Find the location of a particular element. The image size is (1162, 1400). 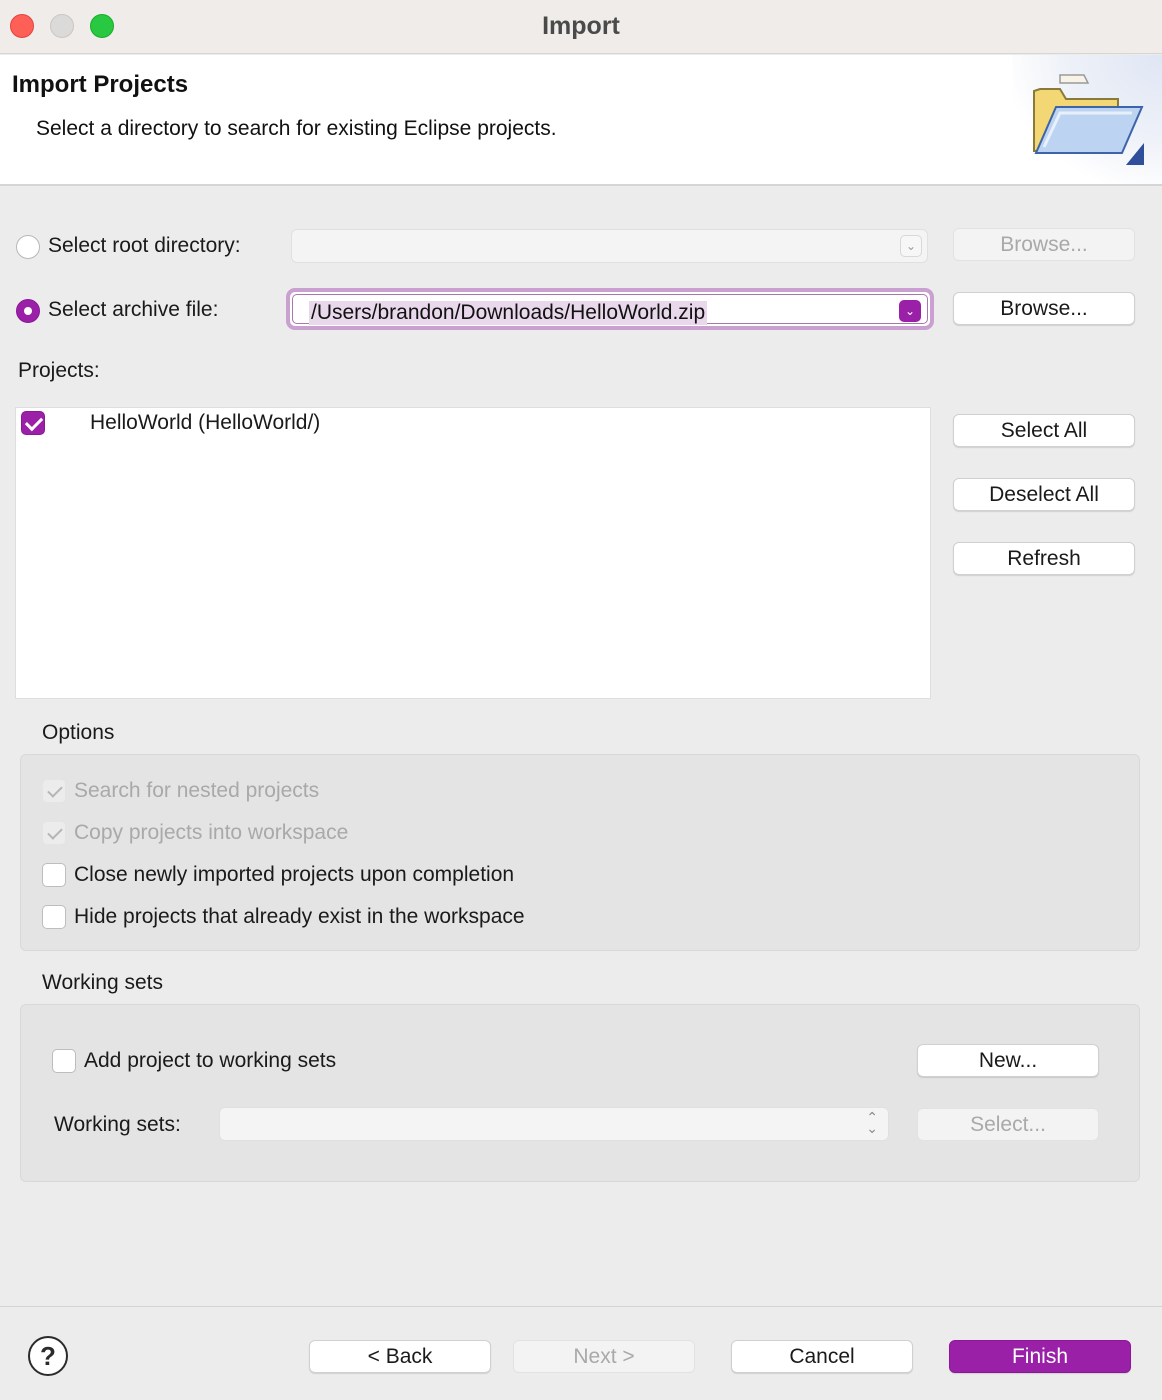

finish-button: Finish is located at coordinates (1040, 1356).